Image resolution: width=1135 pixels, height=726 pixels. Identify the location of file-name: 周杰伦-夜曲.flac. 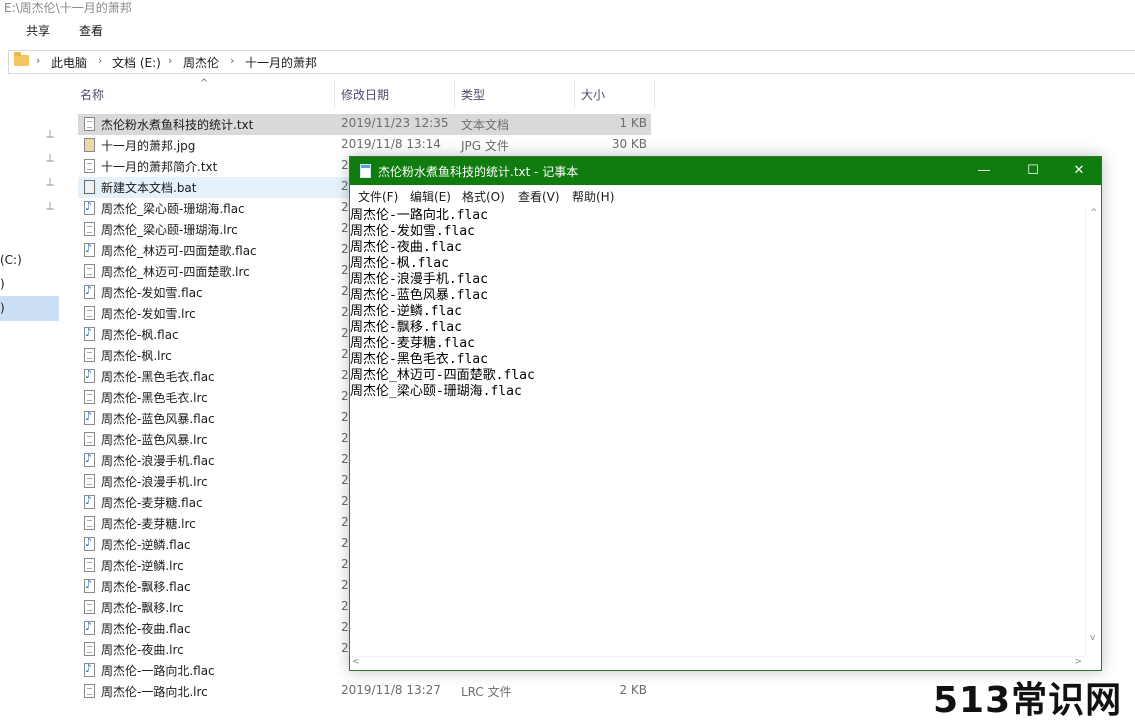
(146, 629).